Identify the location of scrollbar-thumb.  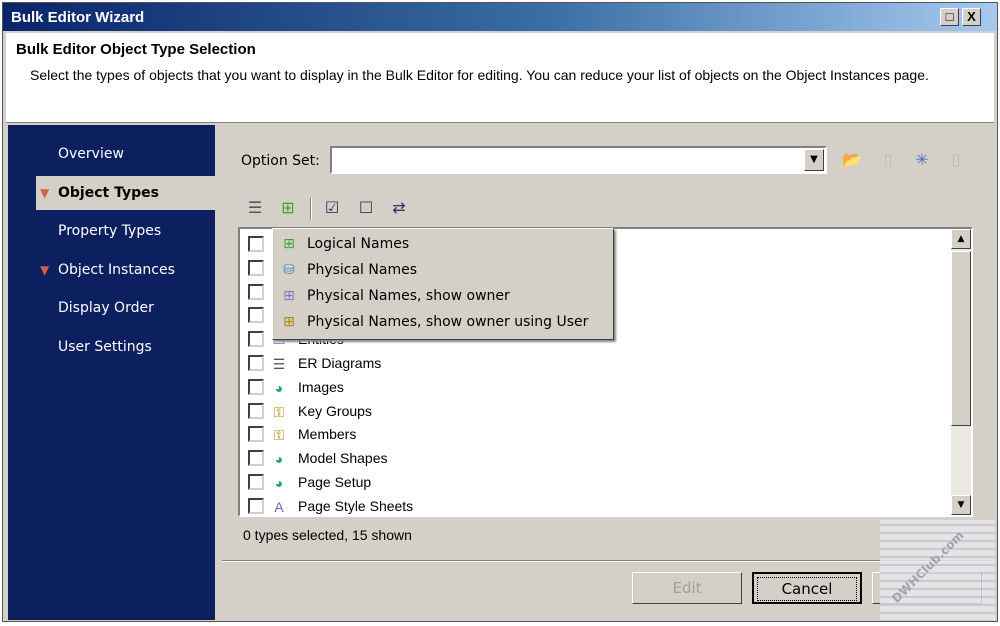
(961, 338).